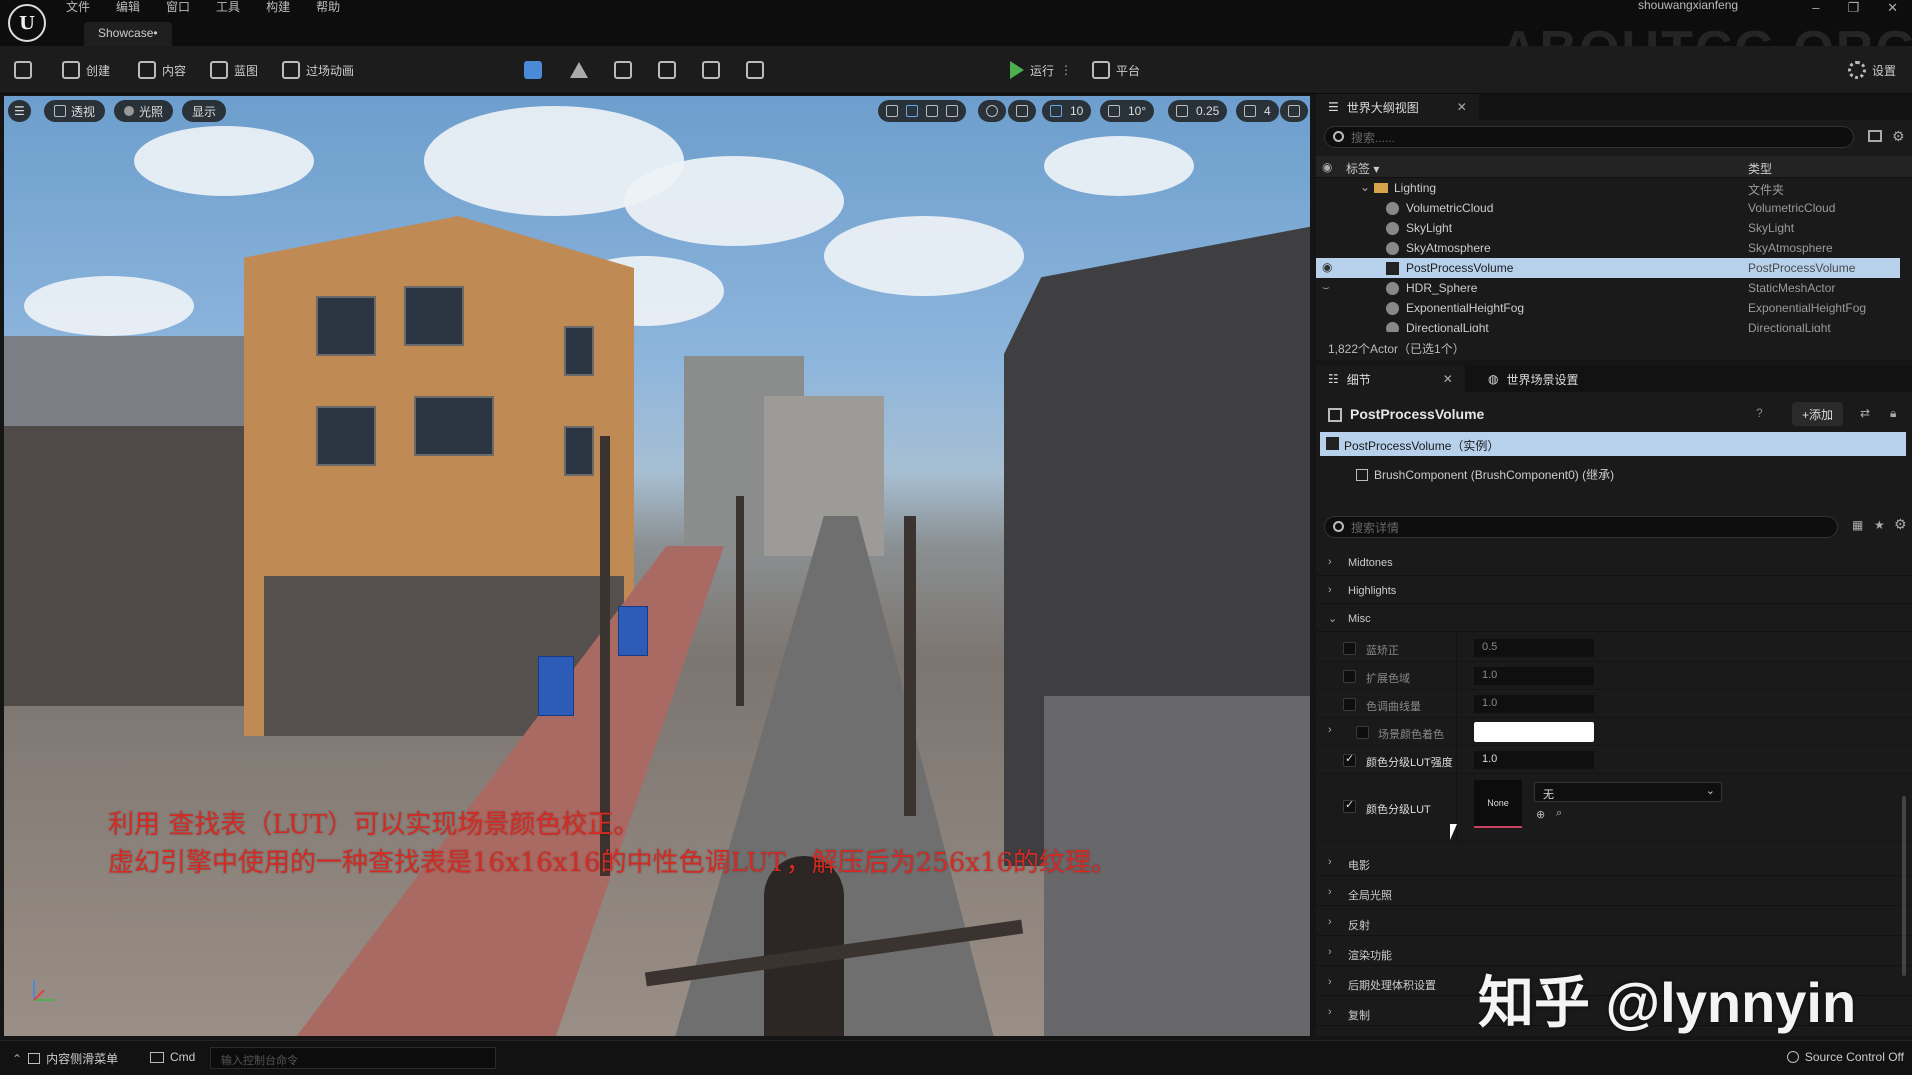  I want to click on details-search-input: 搜索详情, so click(1581, 527).